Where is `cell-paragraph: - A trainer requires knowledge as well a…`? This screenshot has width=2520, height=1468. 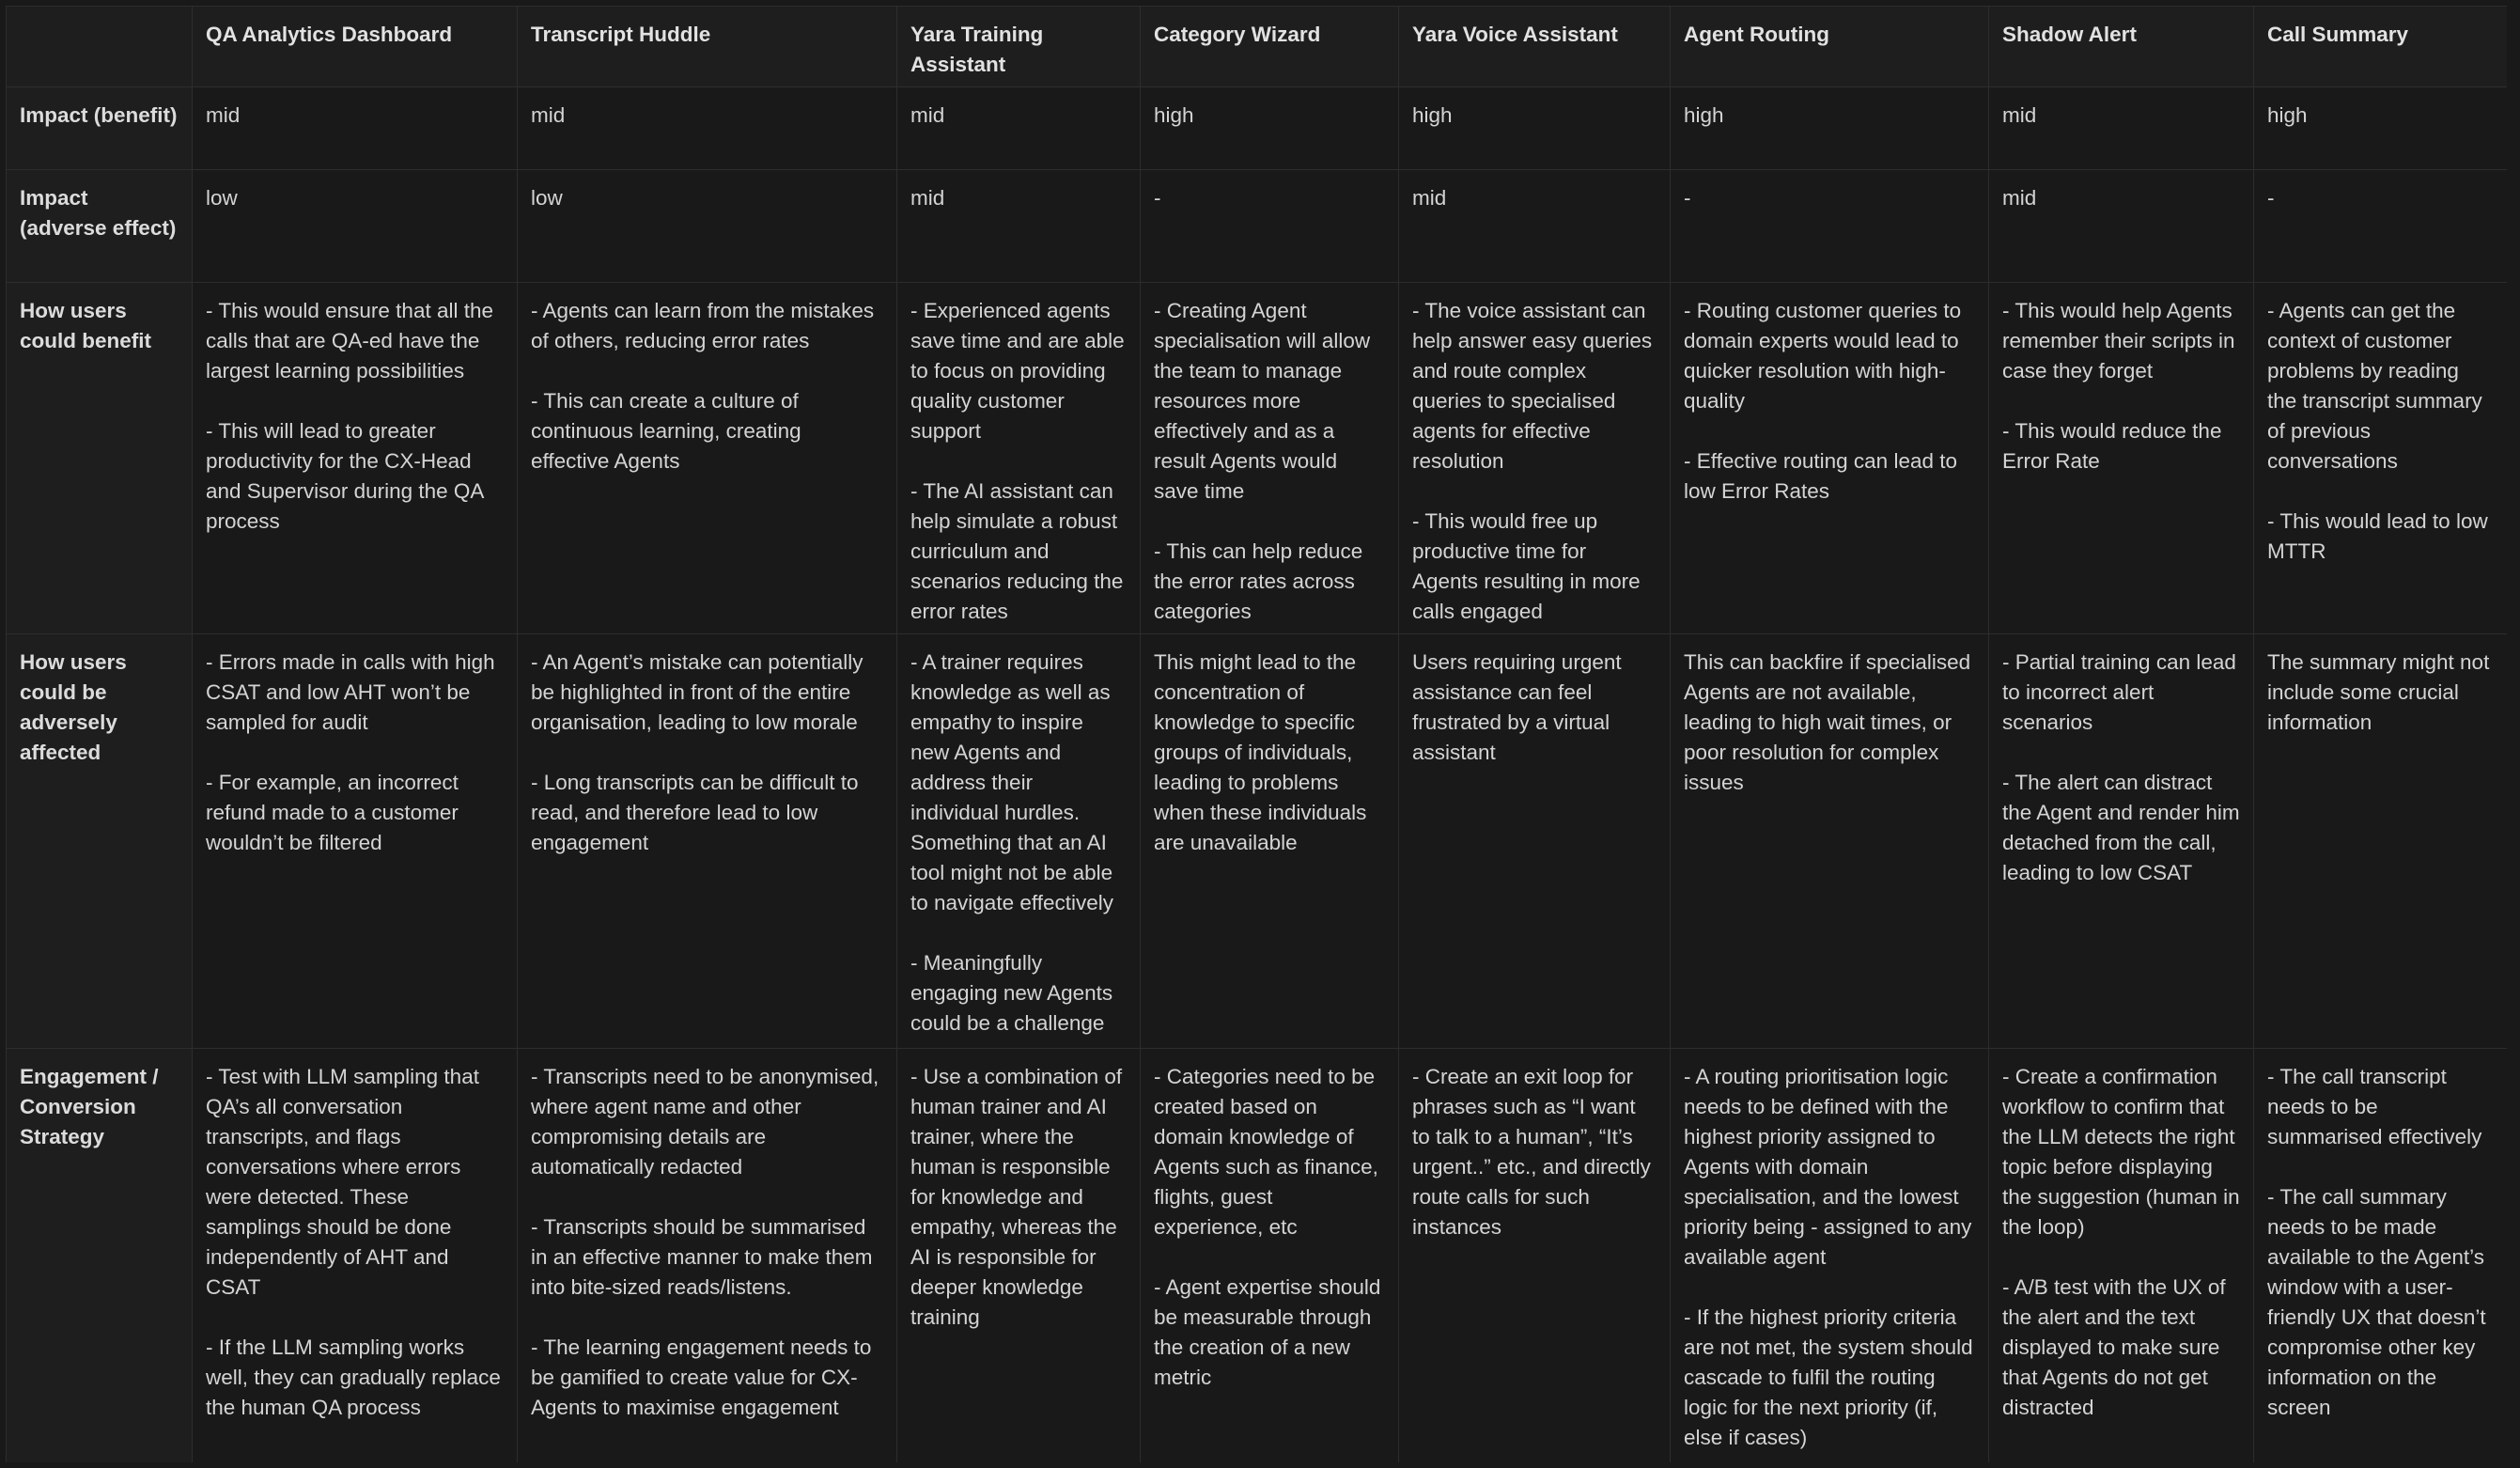 cell-paragraph: - A trainer requires knowledge as well a… is located at coordinates (1014, 782).